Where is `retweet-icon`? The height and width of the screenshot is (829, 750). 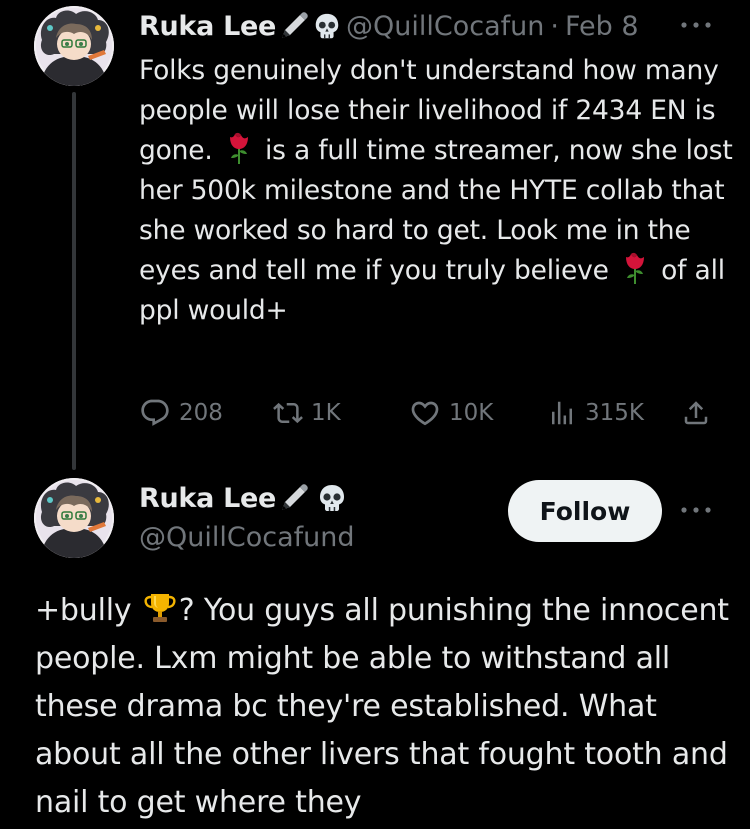 retweet-icon is located at coordinates (288, 413).